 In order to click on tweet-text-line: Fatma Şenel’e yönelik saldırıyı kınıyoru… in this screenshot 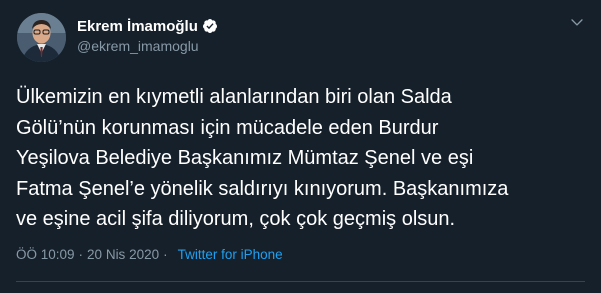, I will do `click(262, 188)`.